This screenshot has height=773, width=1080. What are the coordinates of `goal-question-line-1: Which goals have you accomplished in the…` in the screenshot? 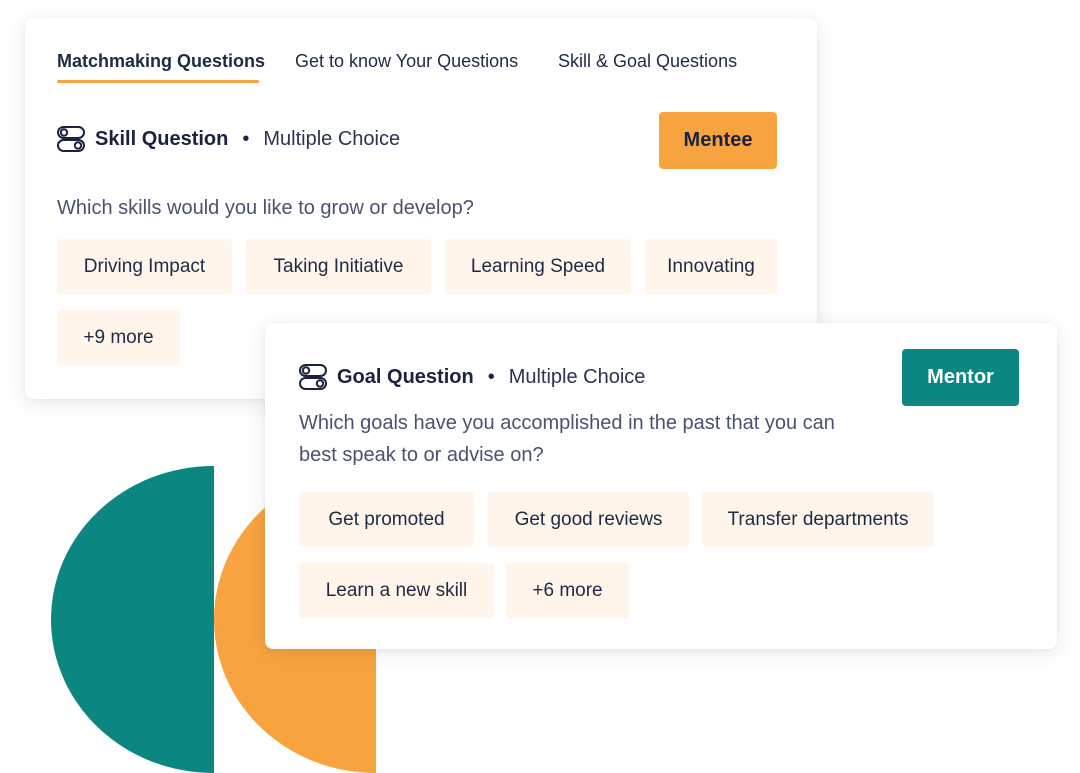 It's located at (567, 423).